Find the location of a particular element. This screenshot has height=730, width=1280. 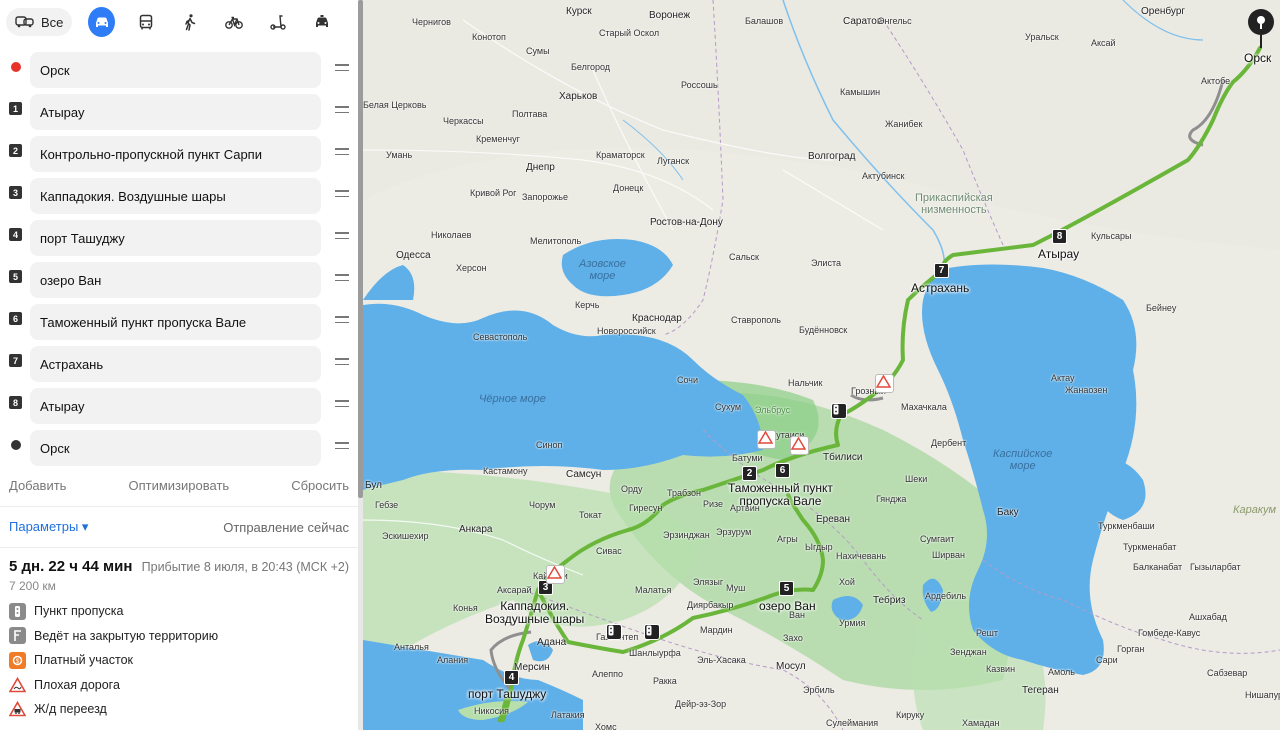

map-label: Ризе is located at coordinates (713, 504).